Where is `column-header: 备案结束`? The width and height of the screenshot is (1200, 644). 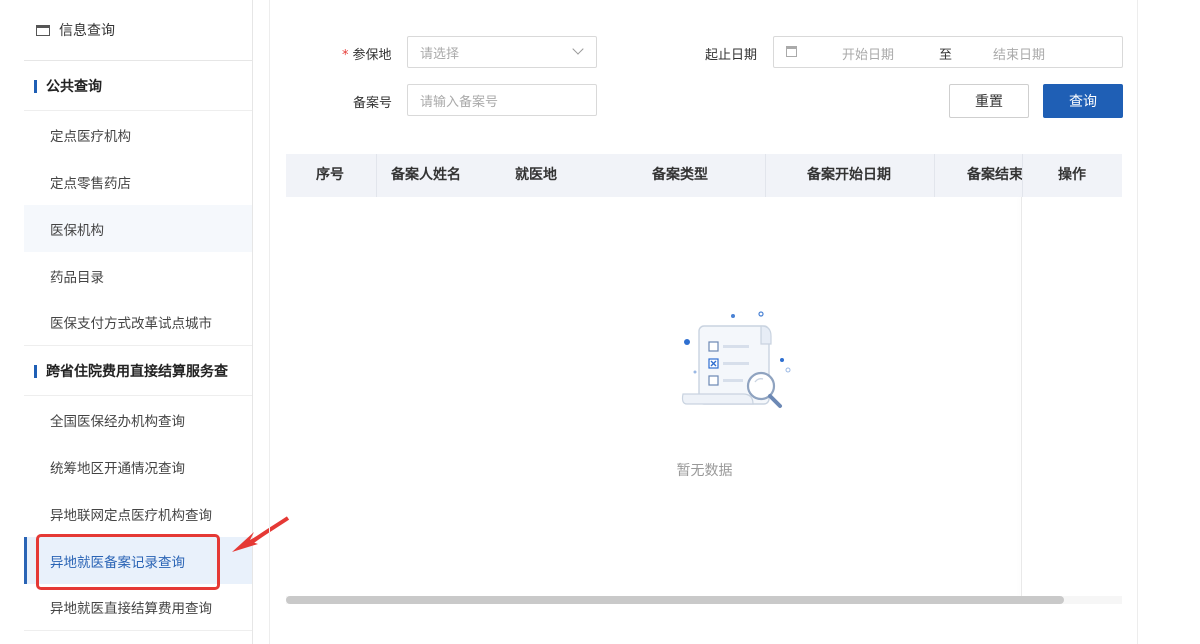 column-header: 备案结束 is located at coordinates (995, 175).